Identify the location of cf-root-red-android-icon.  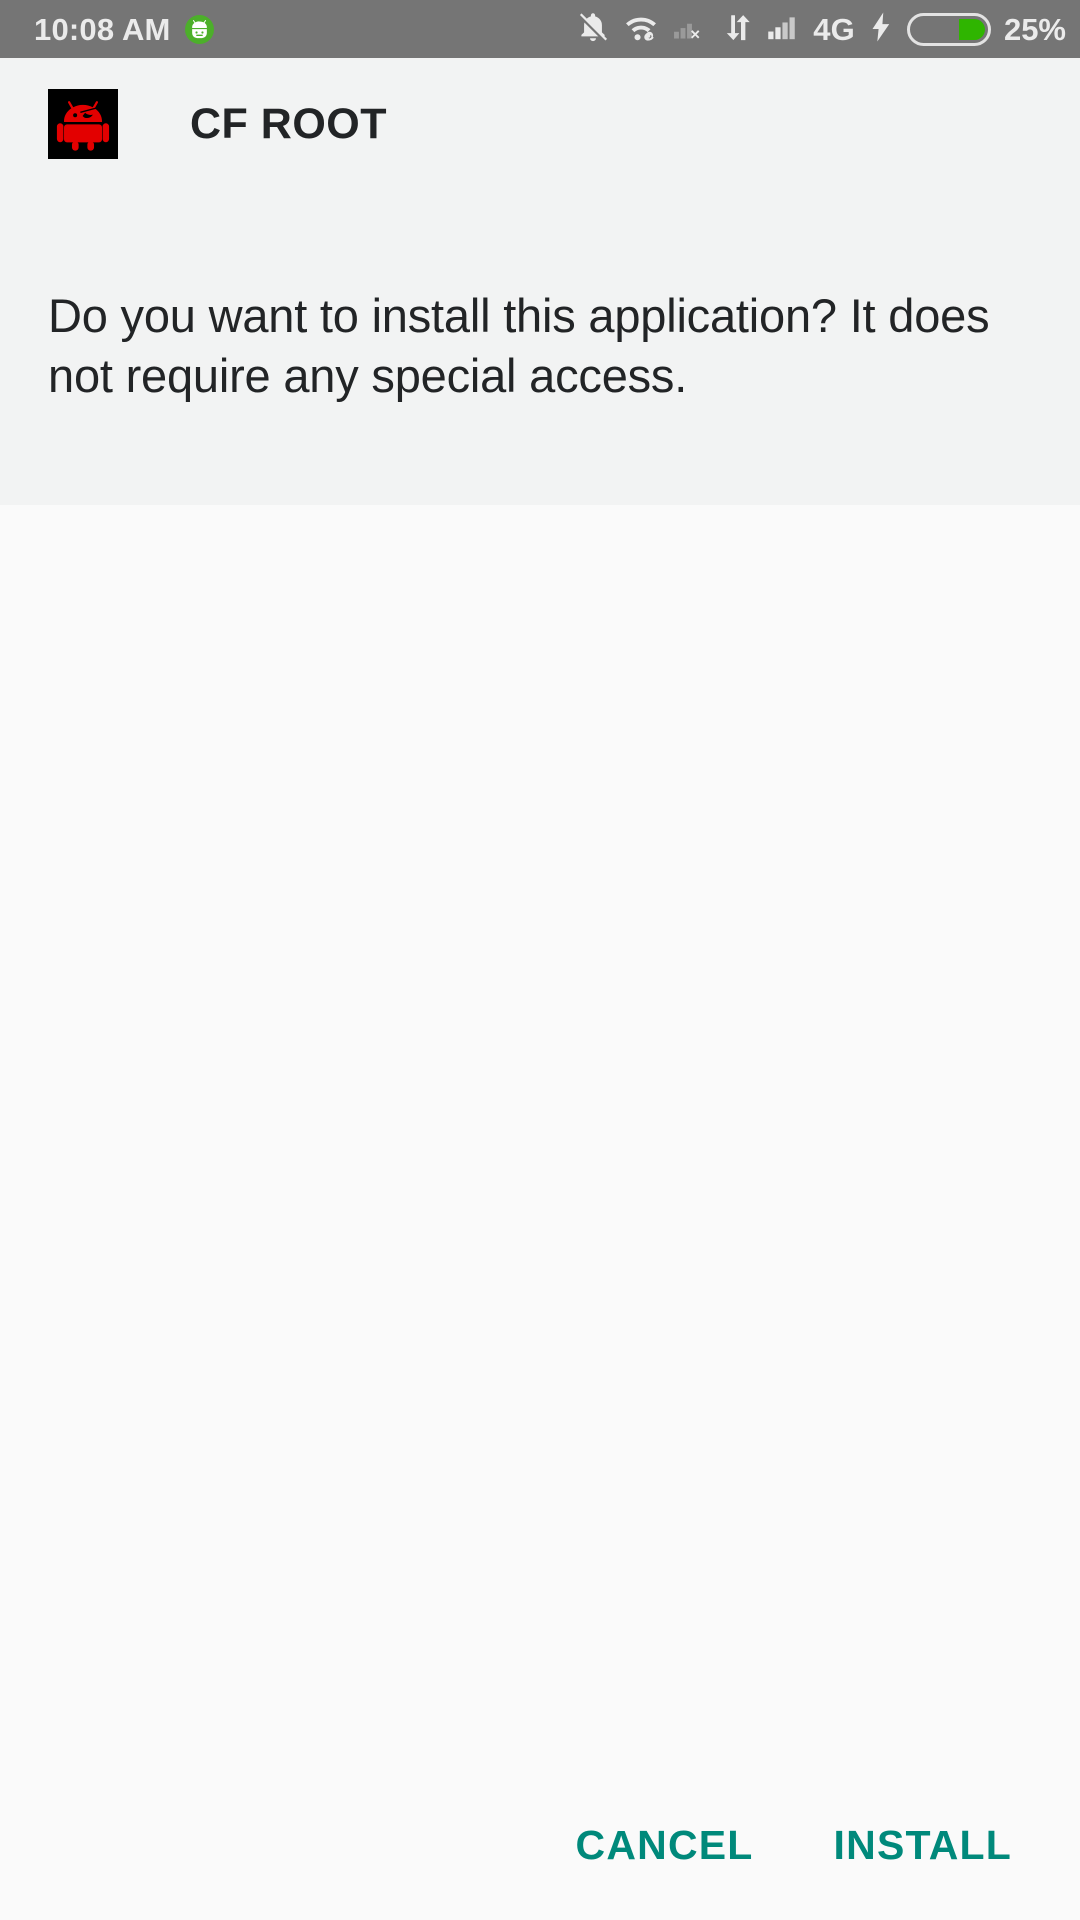
(83, 124).